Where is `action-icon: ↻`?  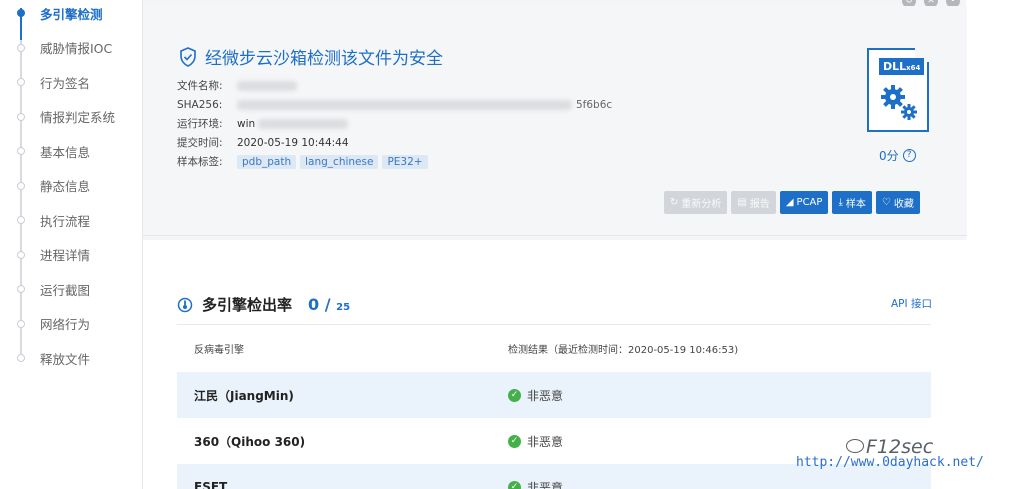 action-icon: ↻ is located at coordinates (674, 202).